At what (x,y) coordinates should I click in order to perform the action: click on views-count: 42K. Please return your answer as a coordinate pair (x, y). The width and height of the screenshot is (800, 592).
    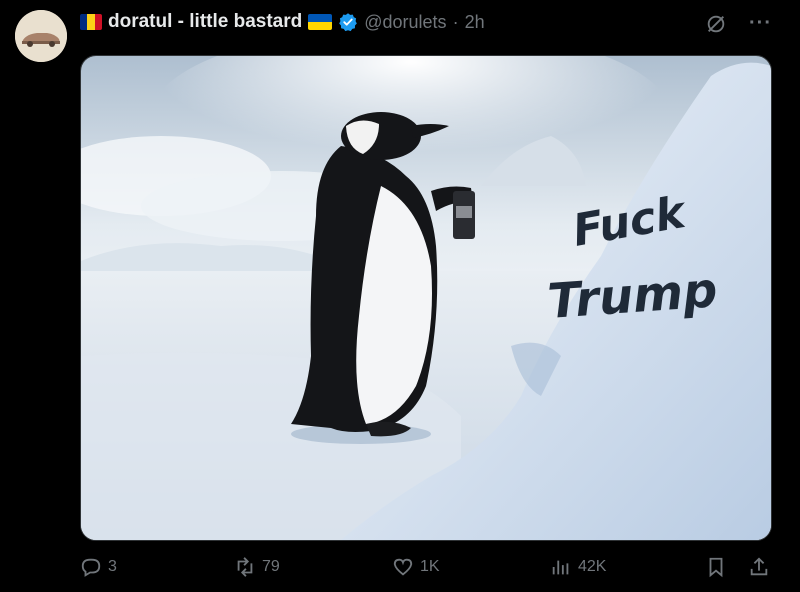
    Looking at the image, I should click on (592, 566).